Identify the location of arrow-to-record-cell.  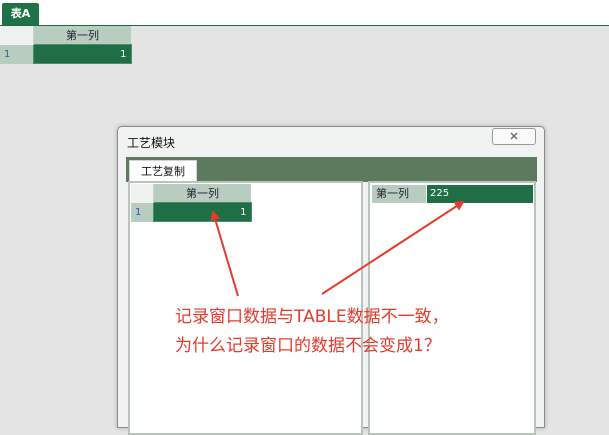
(393, 247).